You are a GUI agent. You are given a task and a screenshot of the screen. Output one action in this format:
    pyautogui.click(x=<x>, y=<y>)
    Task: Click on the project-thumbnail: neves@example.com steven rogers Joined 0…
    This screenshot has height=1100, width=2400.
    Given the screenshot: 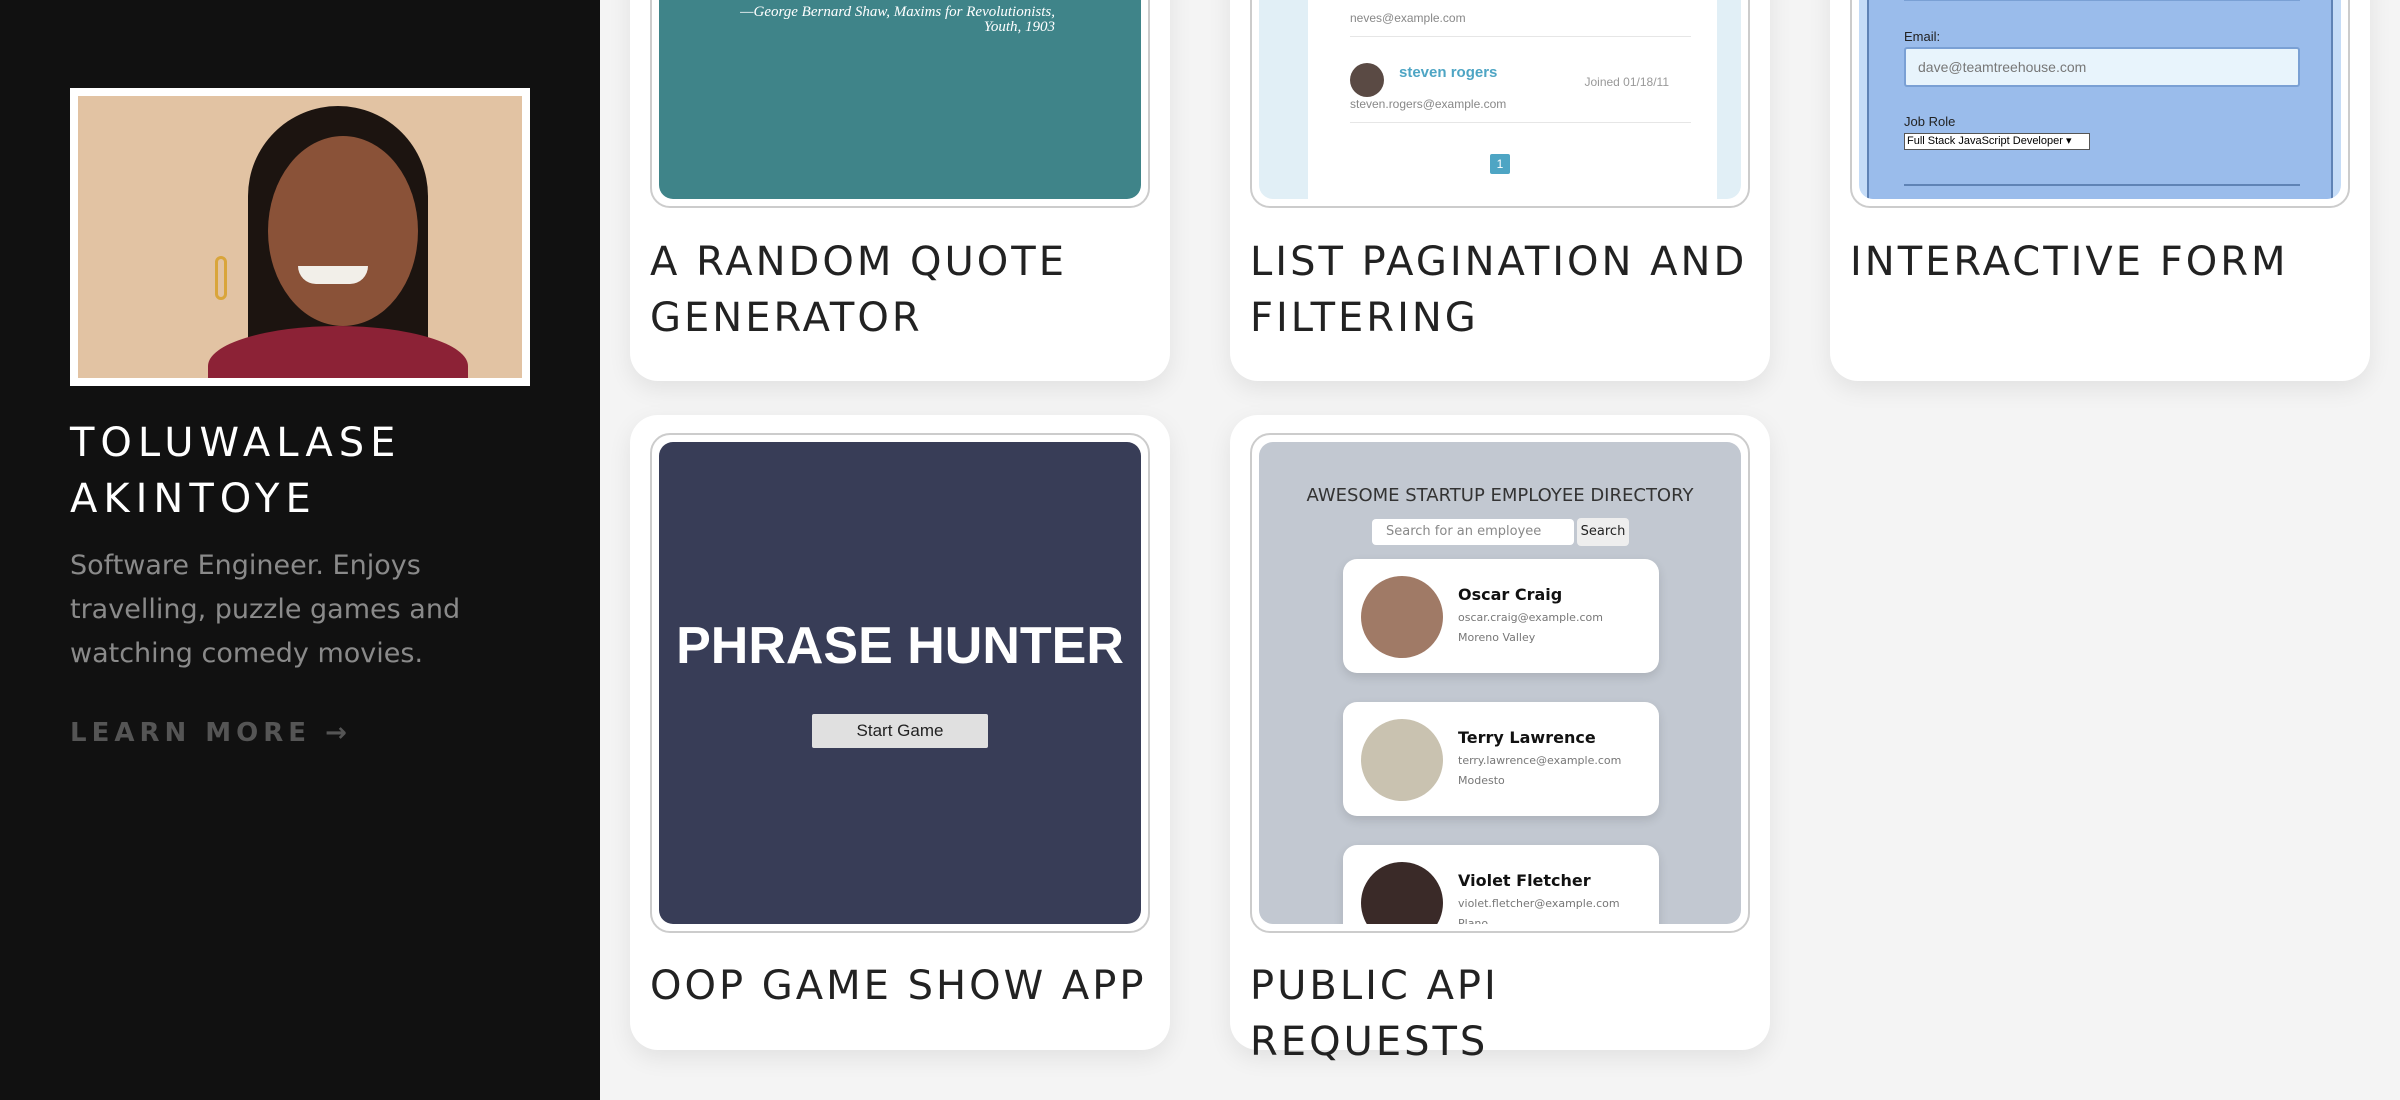 What is the action you would take?
    pyautogui.click(x=1500, y=104)
    